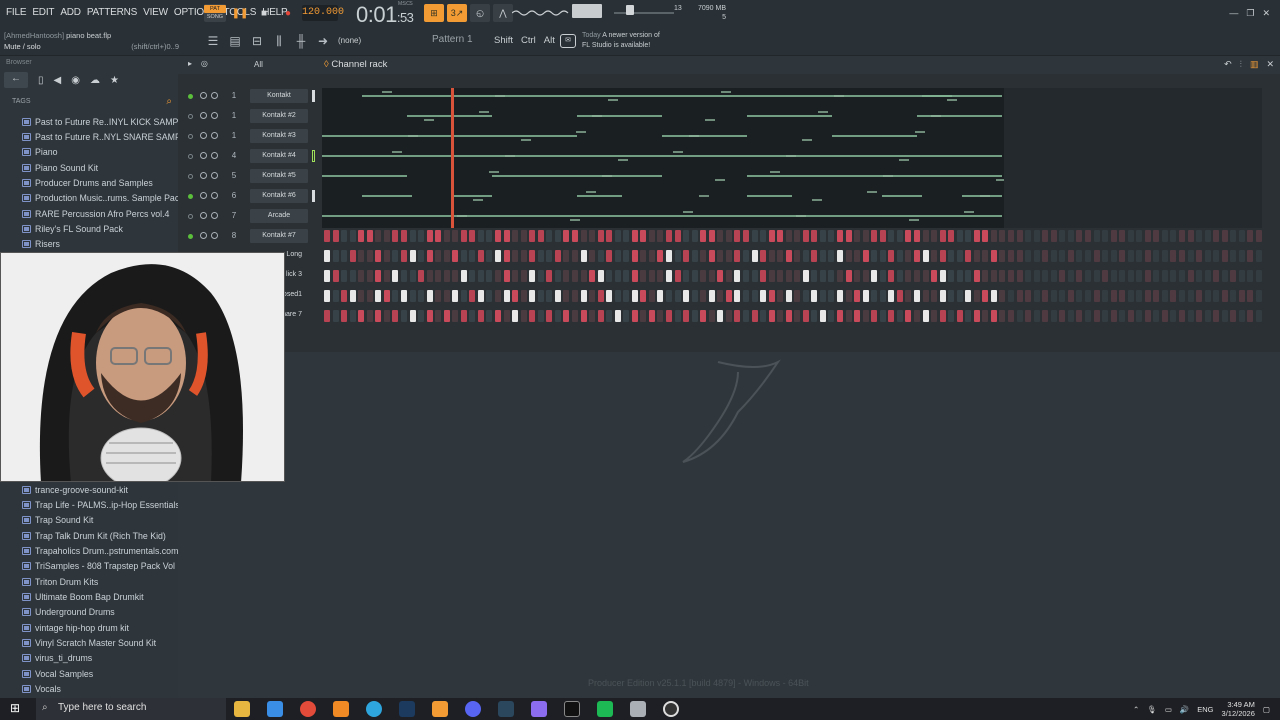  I want to click on channel-name-button: Kontakt #6, so click(279, 196).